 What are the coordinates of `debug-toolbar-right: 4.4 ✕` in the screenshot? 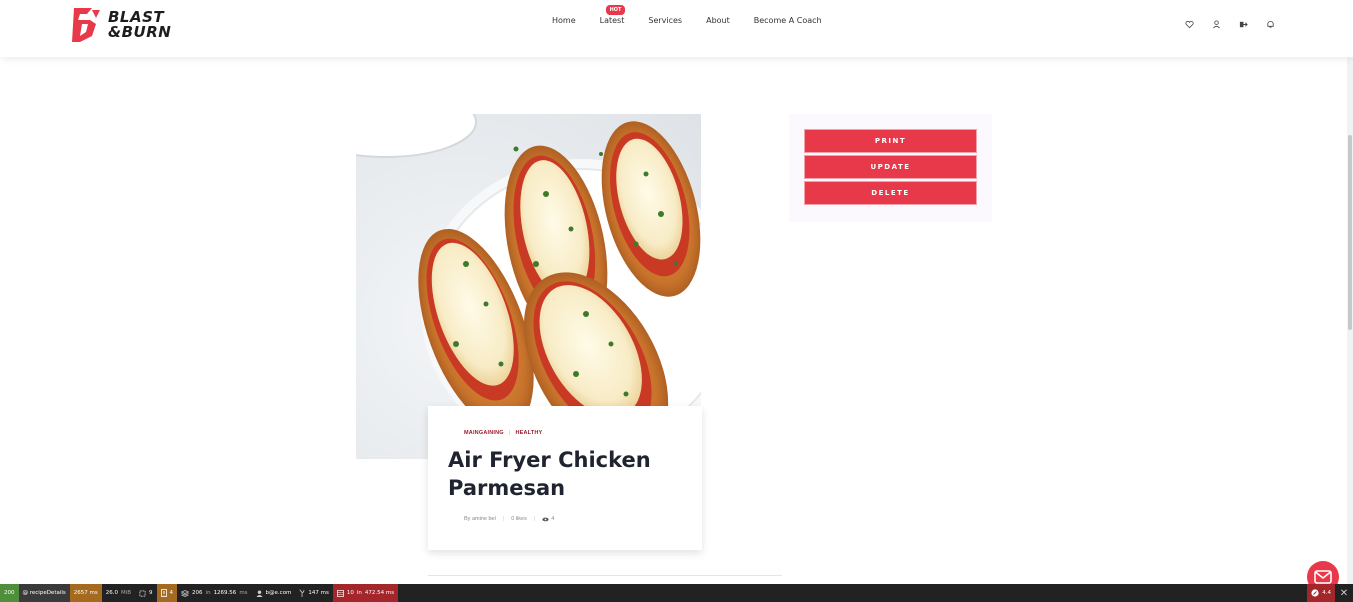 It's located at (1330, 593).